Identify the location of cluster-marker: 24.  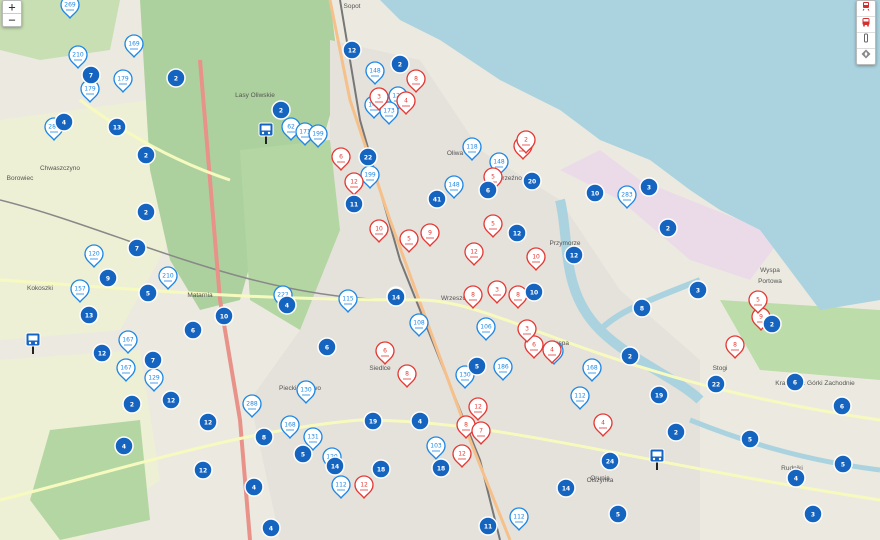
(610, 461).